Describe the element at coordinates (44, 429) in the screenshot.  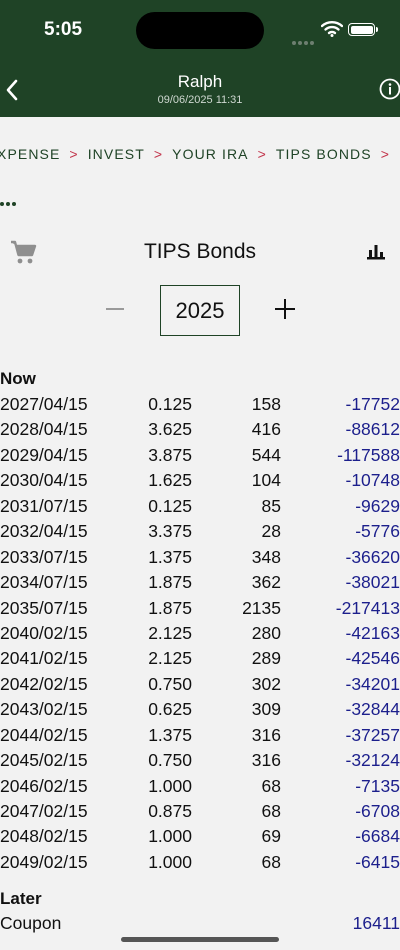
I see `bond-date: 2028/04/15` at that location.